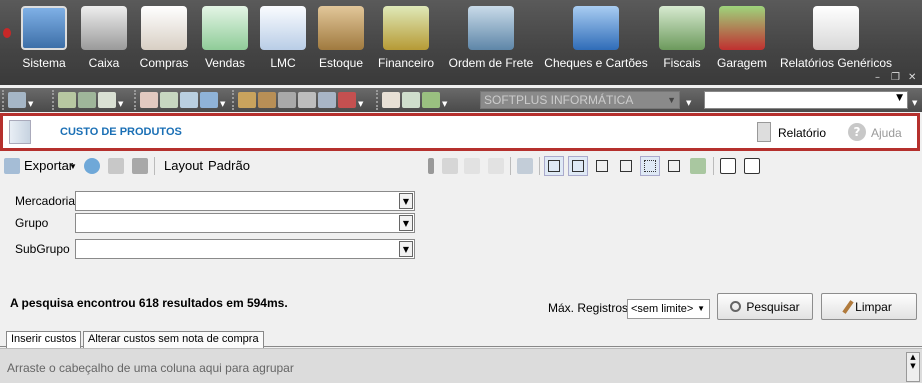 The image size is (922, 383). What do you see at coordinates (245, 223) in the screenshot?
I see `grupo-select: ▼` at bounding box center [245, 223].